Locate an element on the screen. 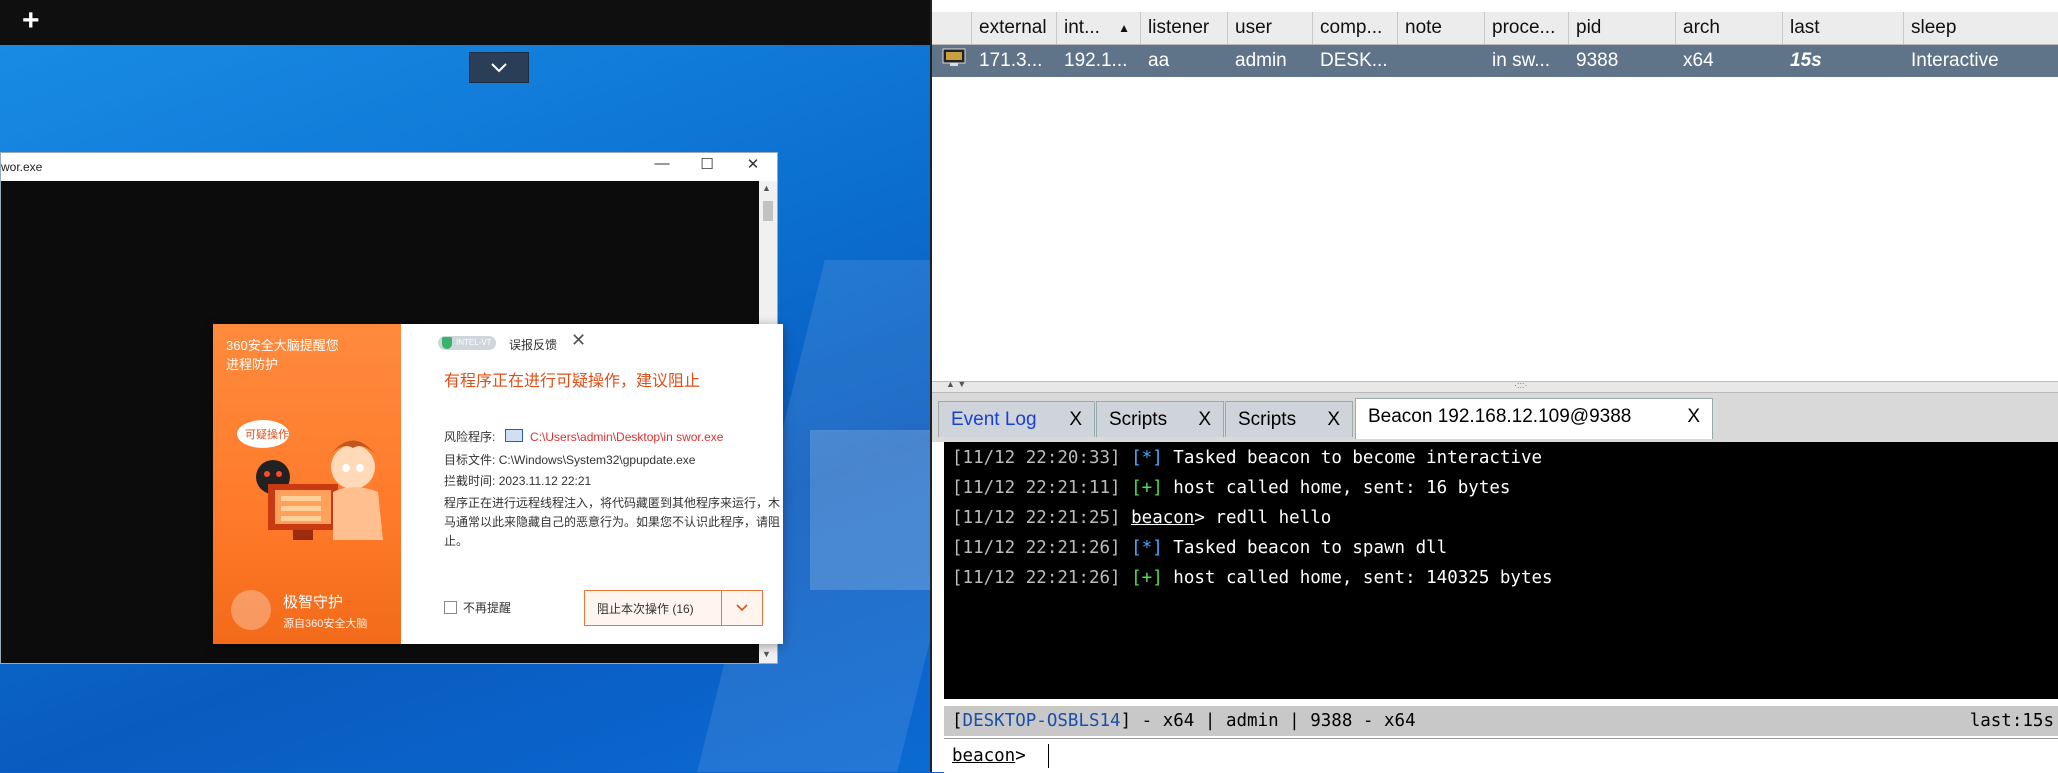  col-listener: listener is located at coordinates (1184, 28).